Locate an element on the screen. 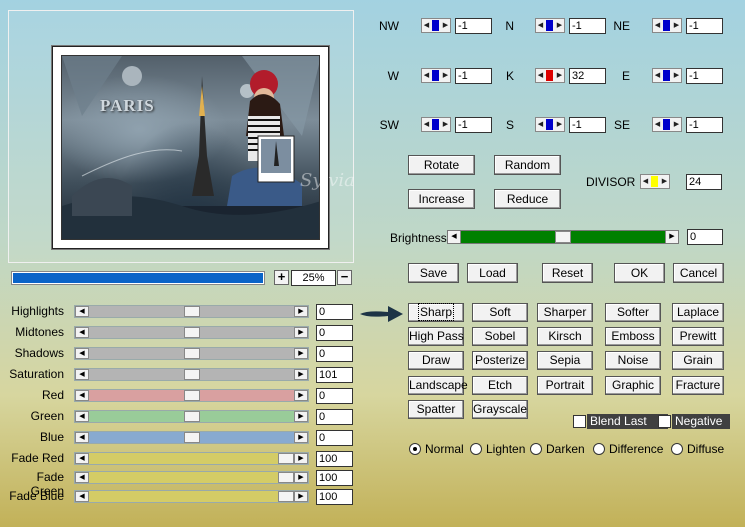  brightness-thumb is located at coordinates (563, 237).